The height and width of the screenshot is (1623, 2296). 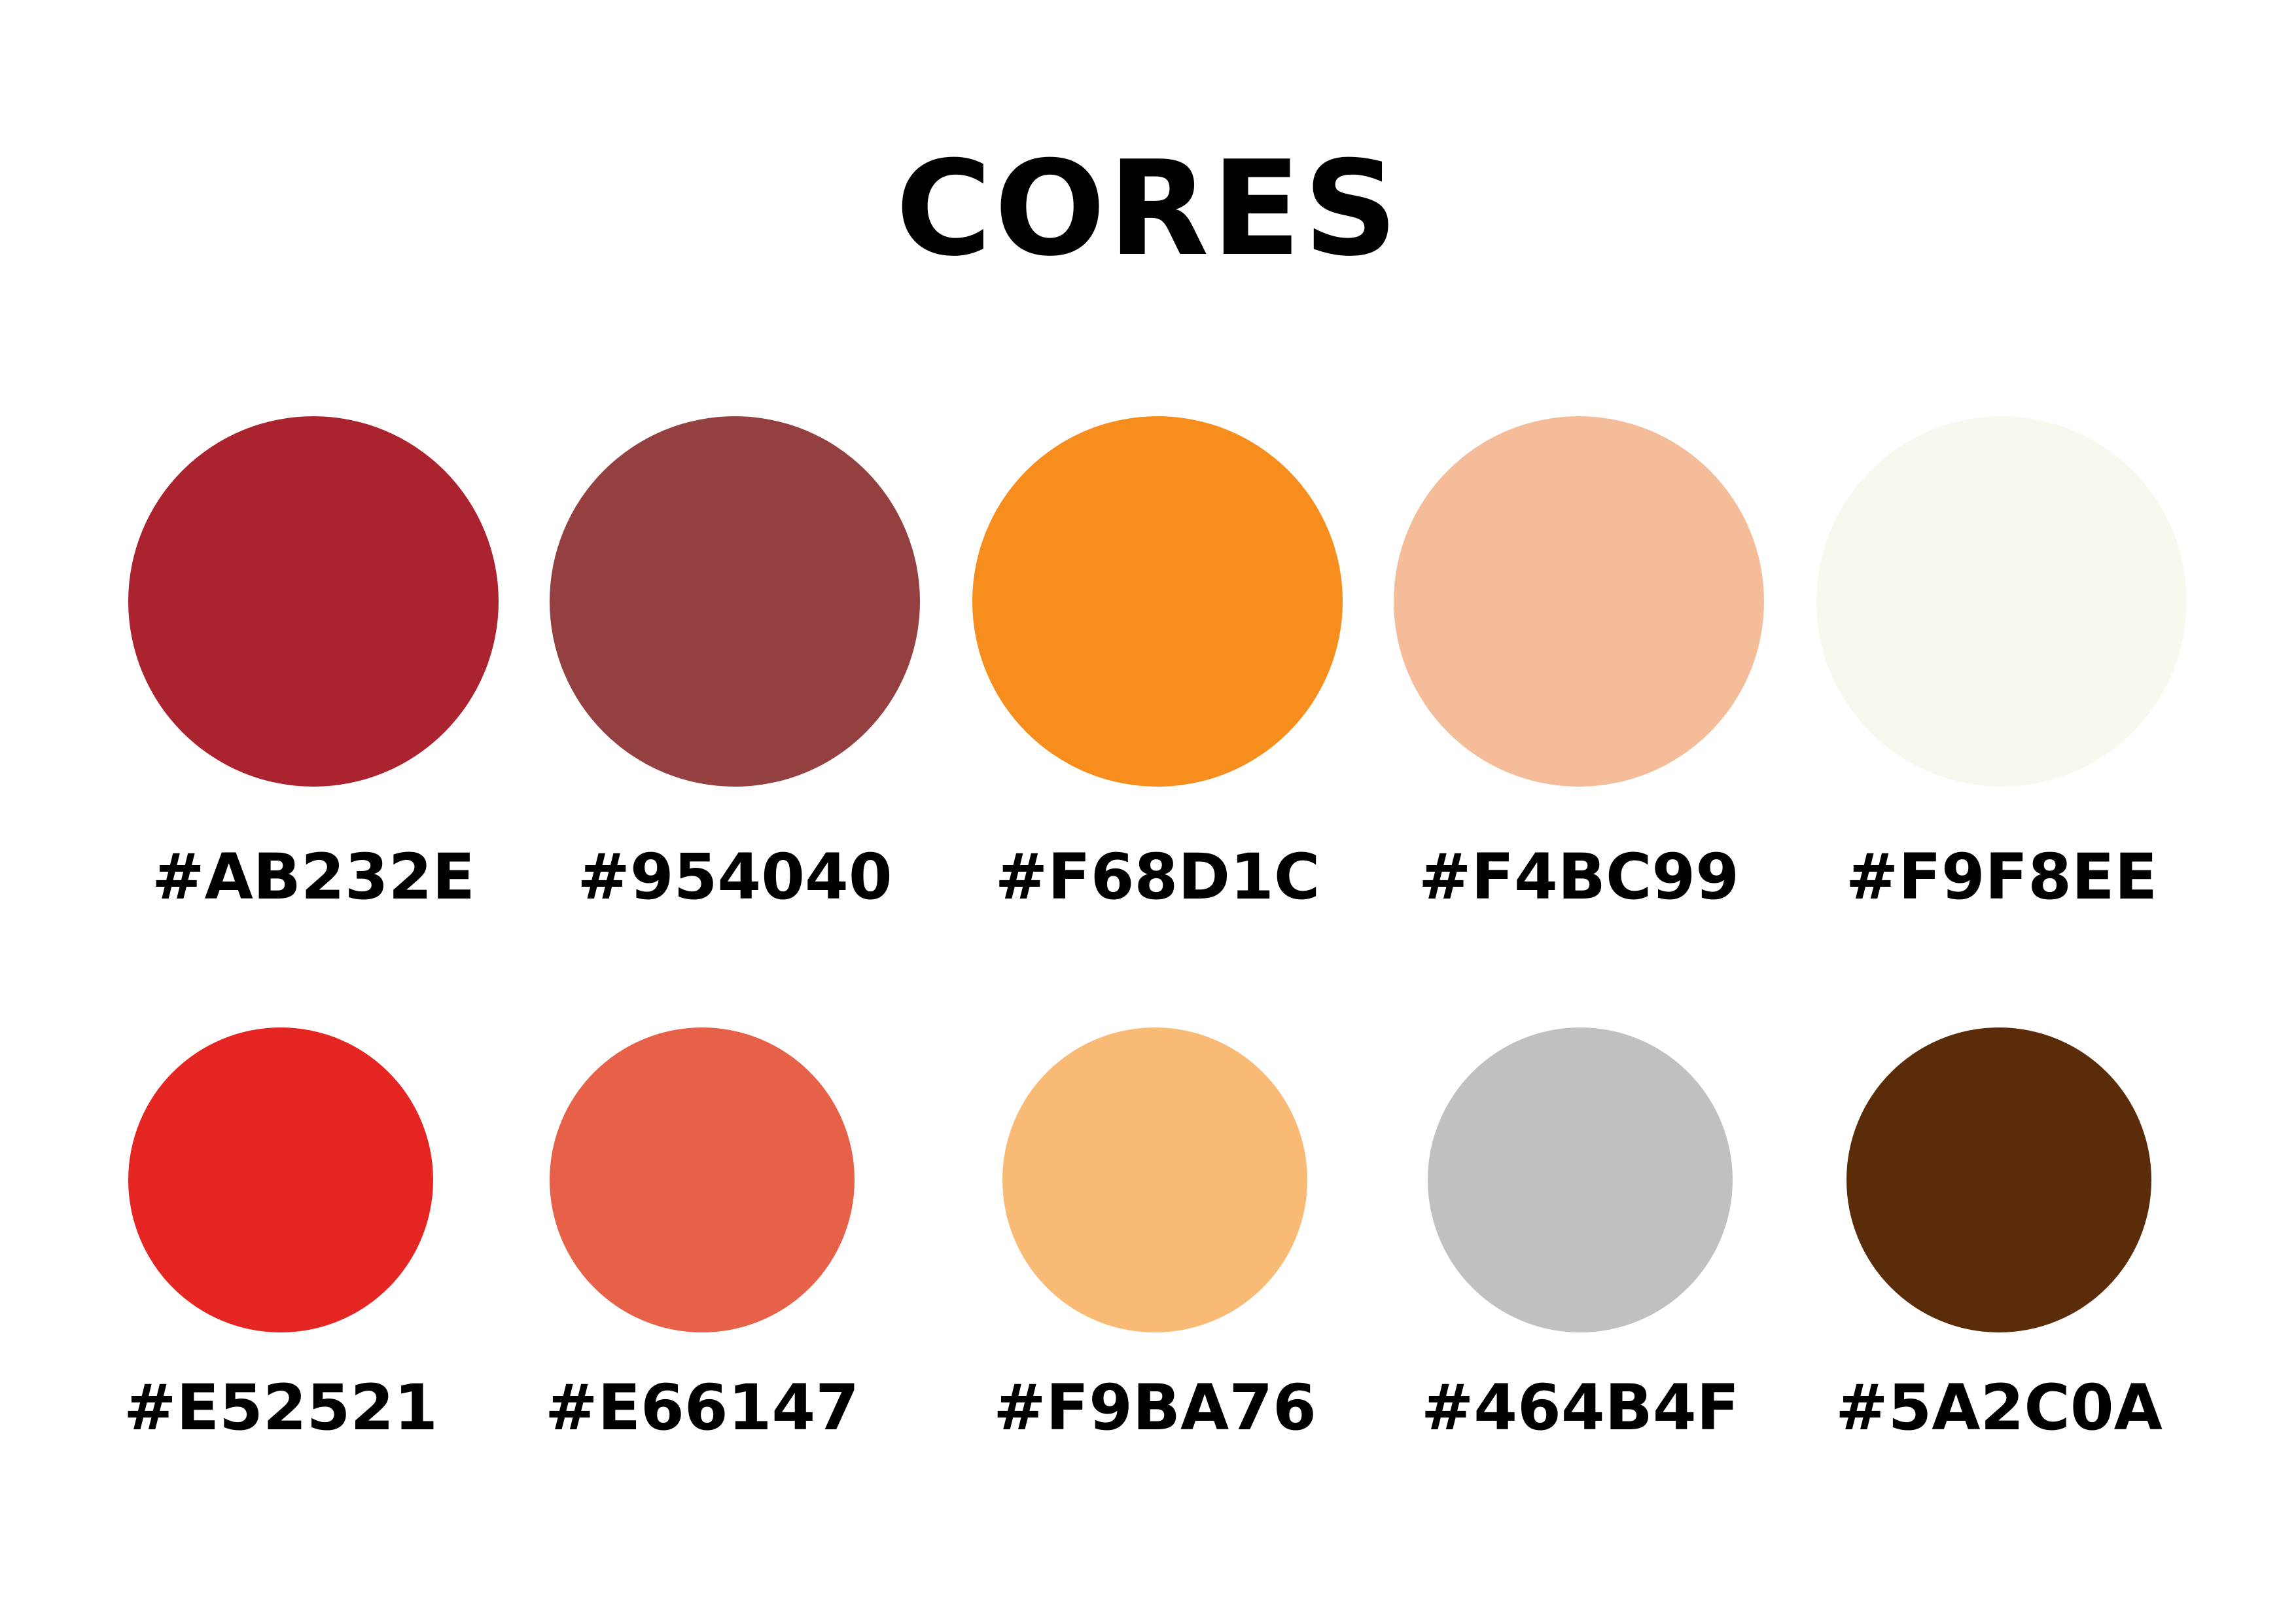 What do you see at coordinates (1154, 1407) in the screenshot?
I see `color-hex-label-8: #F9BA76` at bounding box center [1154, 1407].